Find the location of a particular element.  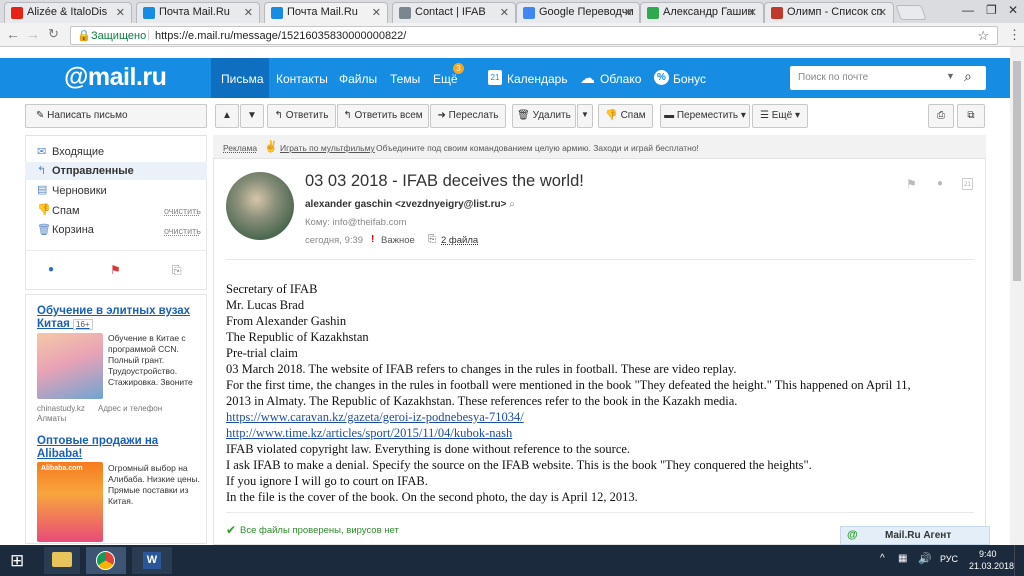

attachments-link: 2 файла is located at coordinates (459, 240).